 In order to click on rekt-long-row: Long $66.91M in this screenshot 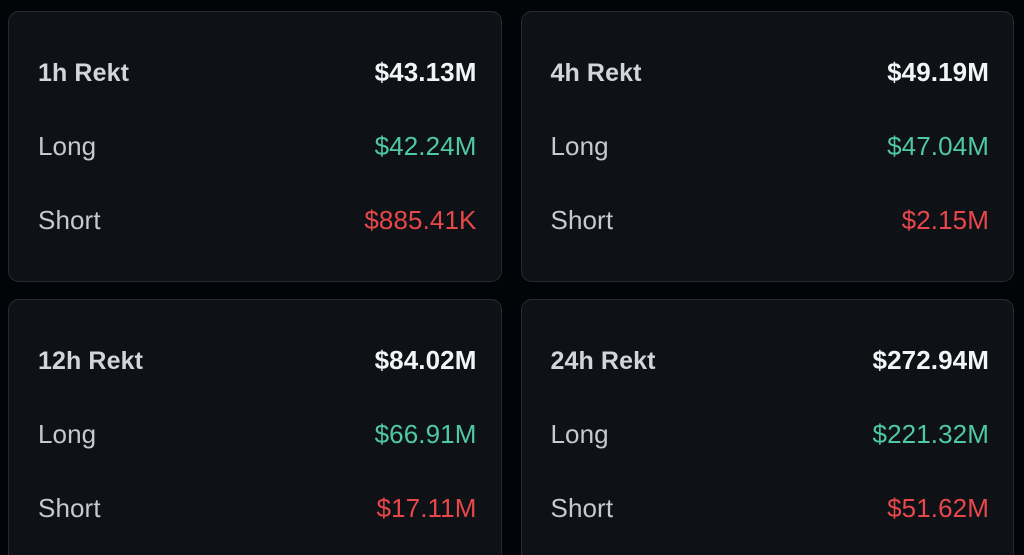, I will do `click(257, 458)`.